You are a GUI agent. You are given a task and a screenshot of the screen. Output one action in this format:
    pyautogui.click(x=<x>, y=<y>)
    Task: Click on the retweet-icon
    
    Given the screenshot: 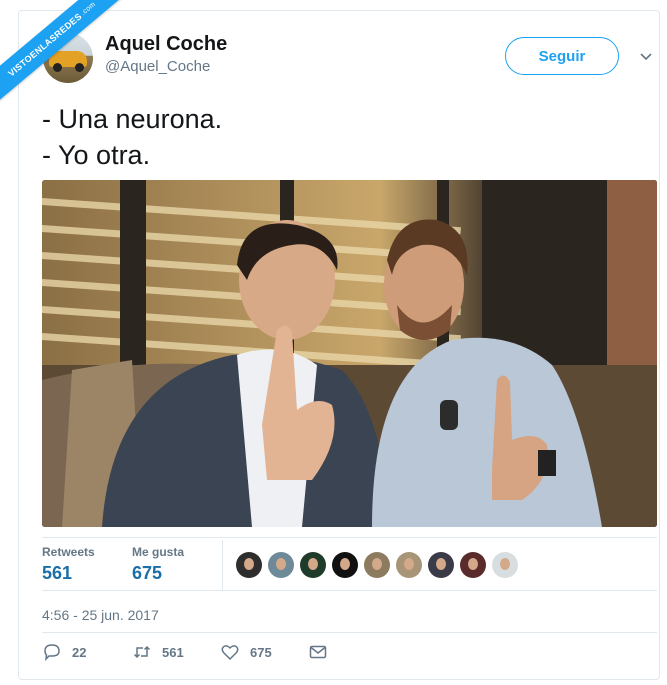 What is the action you would take?
    pyautogui.click(x=142, y=652)
    